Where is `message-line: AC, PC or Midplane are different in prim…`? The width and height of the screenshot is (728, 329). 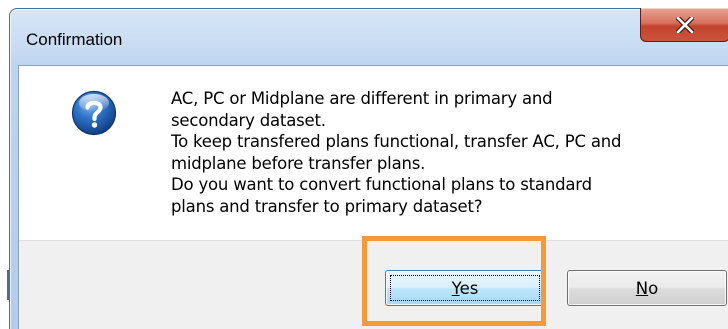 message-line: AC, PC or Midplane are different in prim… is located at coordinates (362, 98).